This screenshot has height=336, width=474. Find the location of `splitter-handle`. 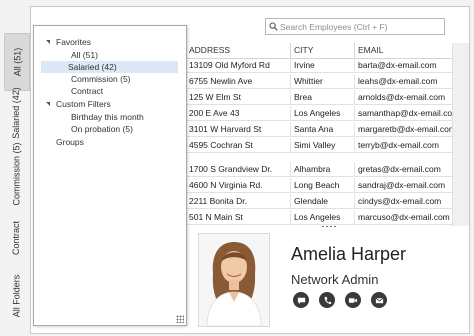

splitter-handle is located at coordinates (329, 226).